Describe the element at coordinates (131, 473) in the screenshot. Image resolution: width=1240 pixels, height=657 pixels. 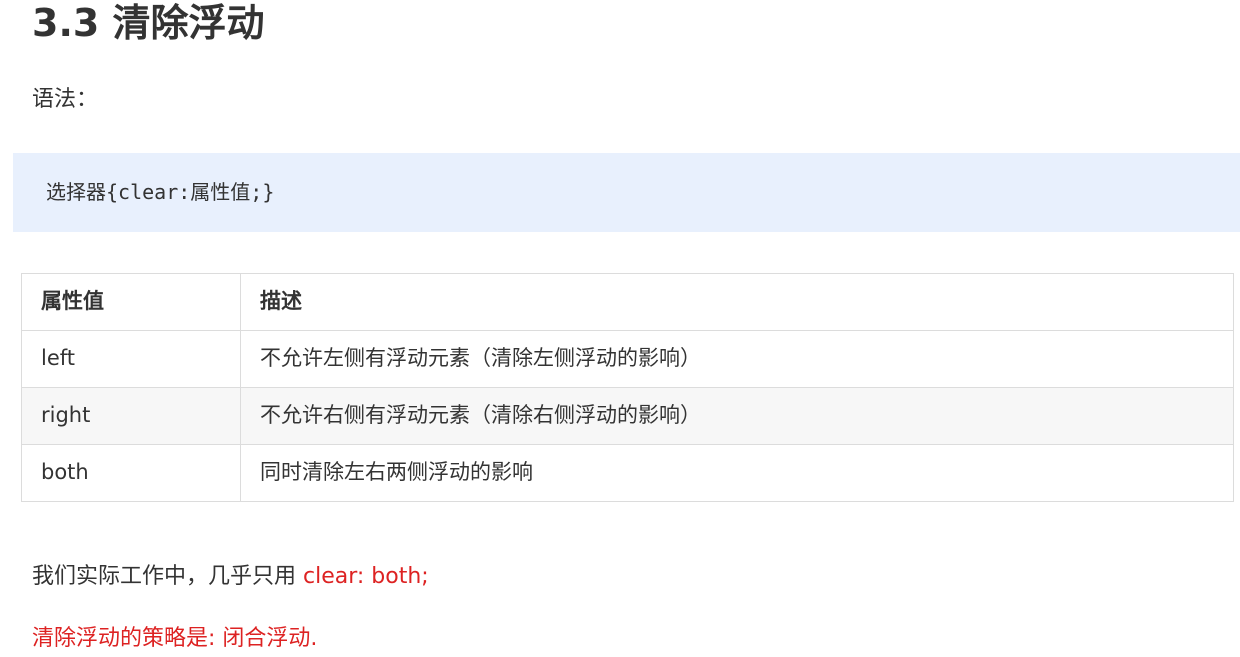
I see `cell-value: both` at that location.